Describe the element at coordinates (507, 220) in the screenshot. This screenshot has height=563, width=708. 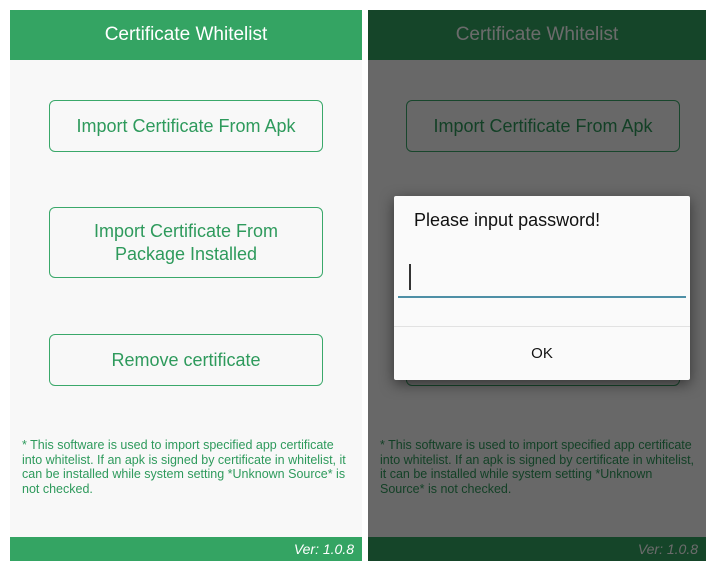
I see `dialog-title: Please input password!` at that location.